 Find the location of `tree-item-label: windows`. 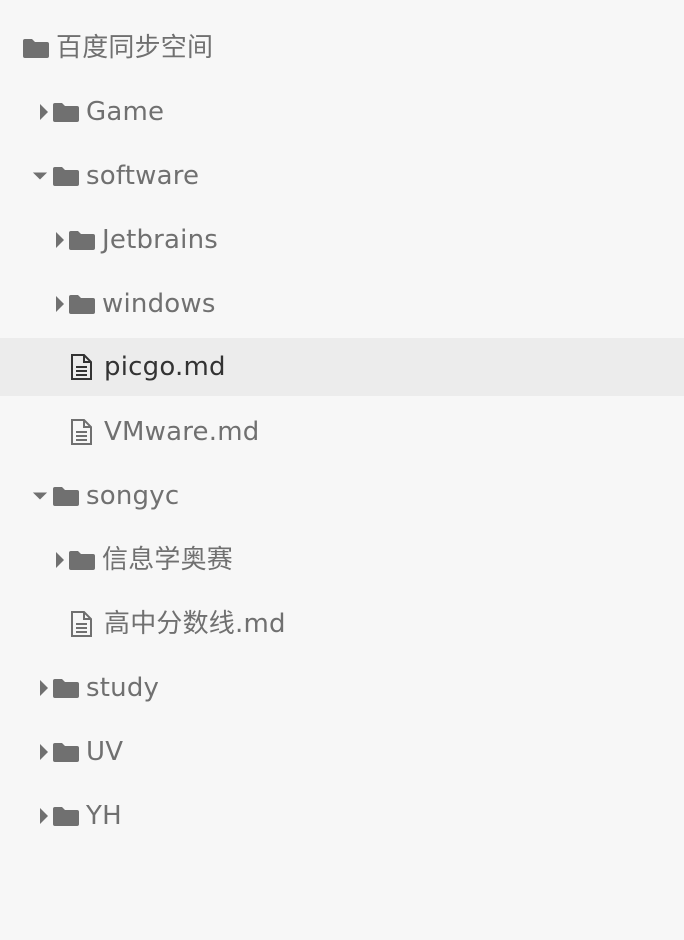

tree-item-label: windows is located at coordinates (159, 304).